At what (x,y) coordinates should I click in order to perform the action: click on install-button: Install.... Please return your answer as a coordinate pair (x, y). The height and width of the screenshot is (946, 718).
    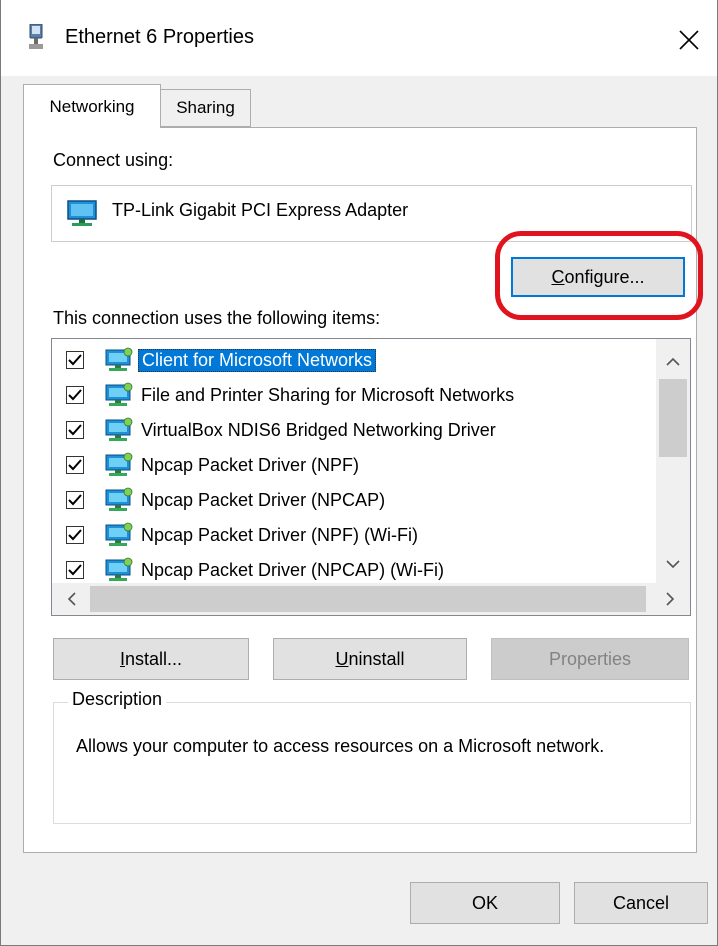
    Looking at the image, I should click on (151, 659).